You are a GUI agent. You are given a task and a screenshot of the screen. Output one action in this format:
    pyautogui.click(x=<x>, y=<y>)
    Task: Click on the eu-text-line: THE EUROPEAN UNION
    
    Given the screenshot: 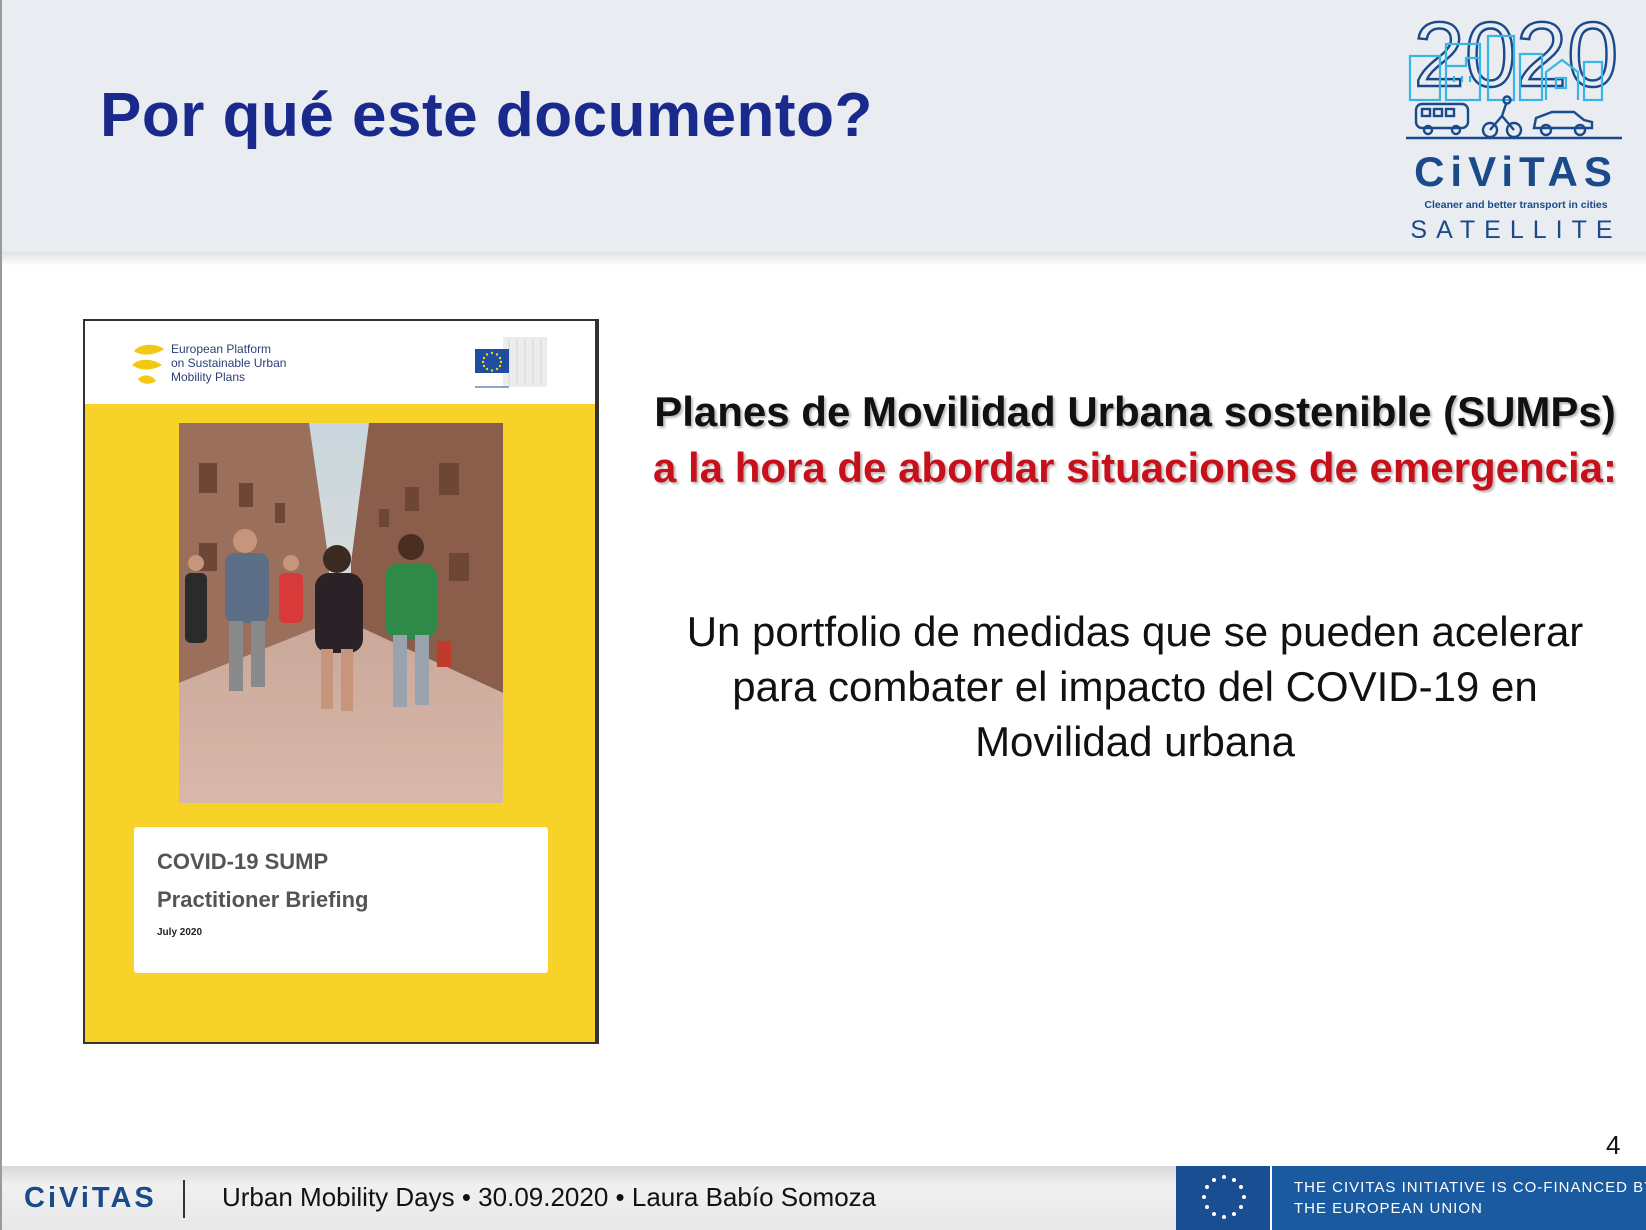 What is the action you would take?
    pyautogui.click(x=1388, y=1208)
    